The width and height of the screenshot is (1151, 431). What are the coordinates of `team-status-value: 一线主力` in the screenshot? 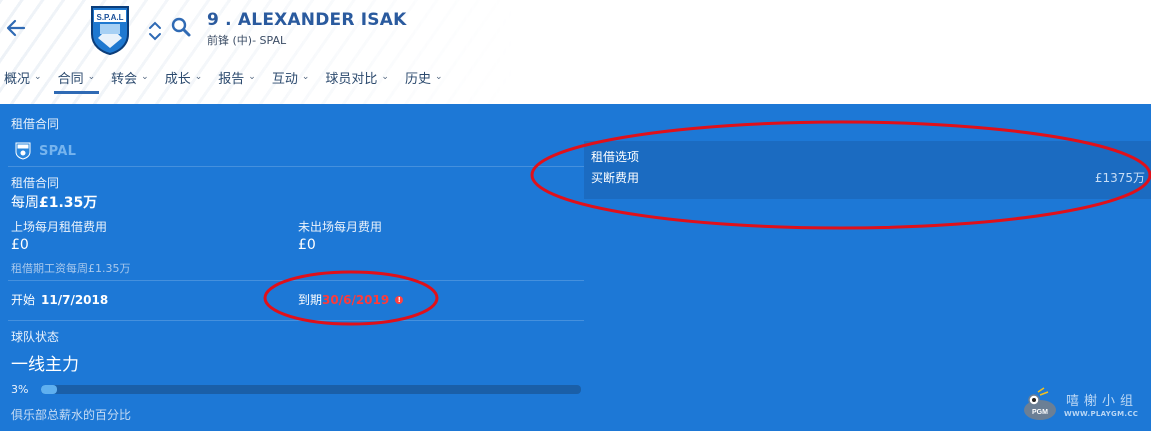 It's located at (45, 365).